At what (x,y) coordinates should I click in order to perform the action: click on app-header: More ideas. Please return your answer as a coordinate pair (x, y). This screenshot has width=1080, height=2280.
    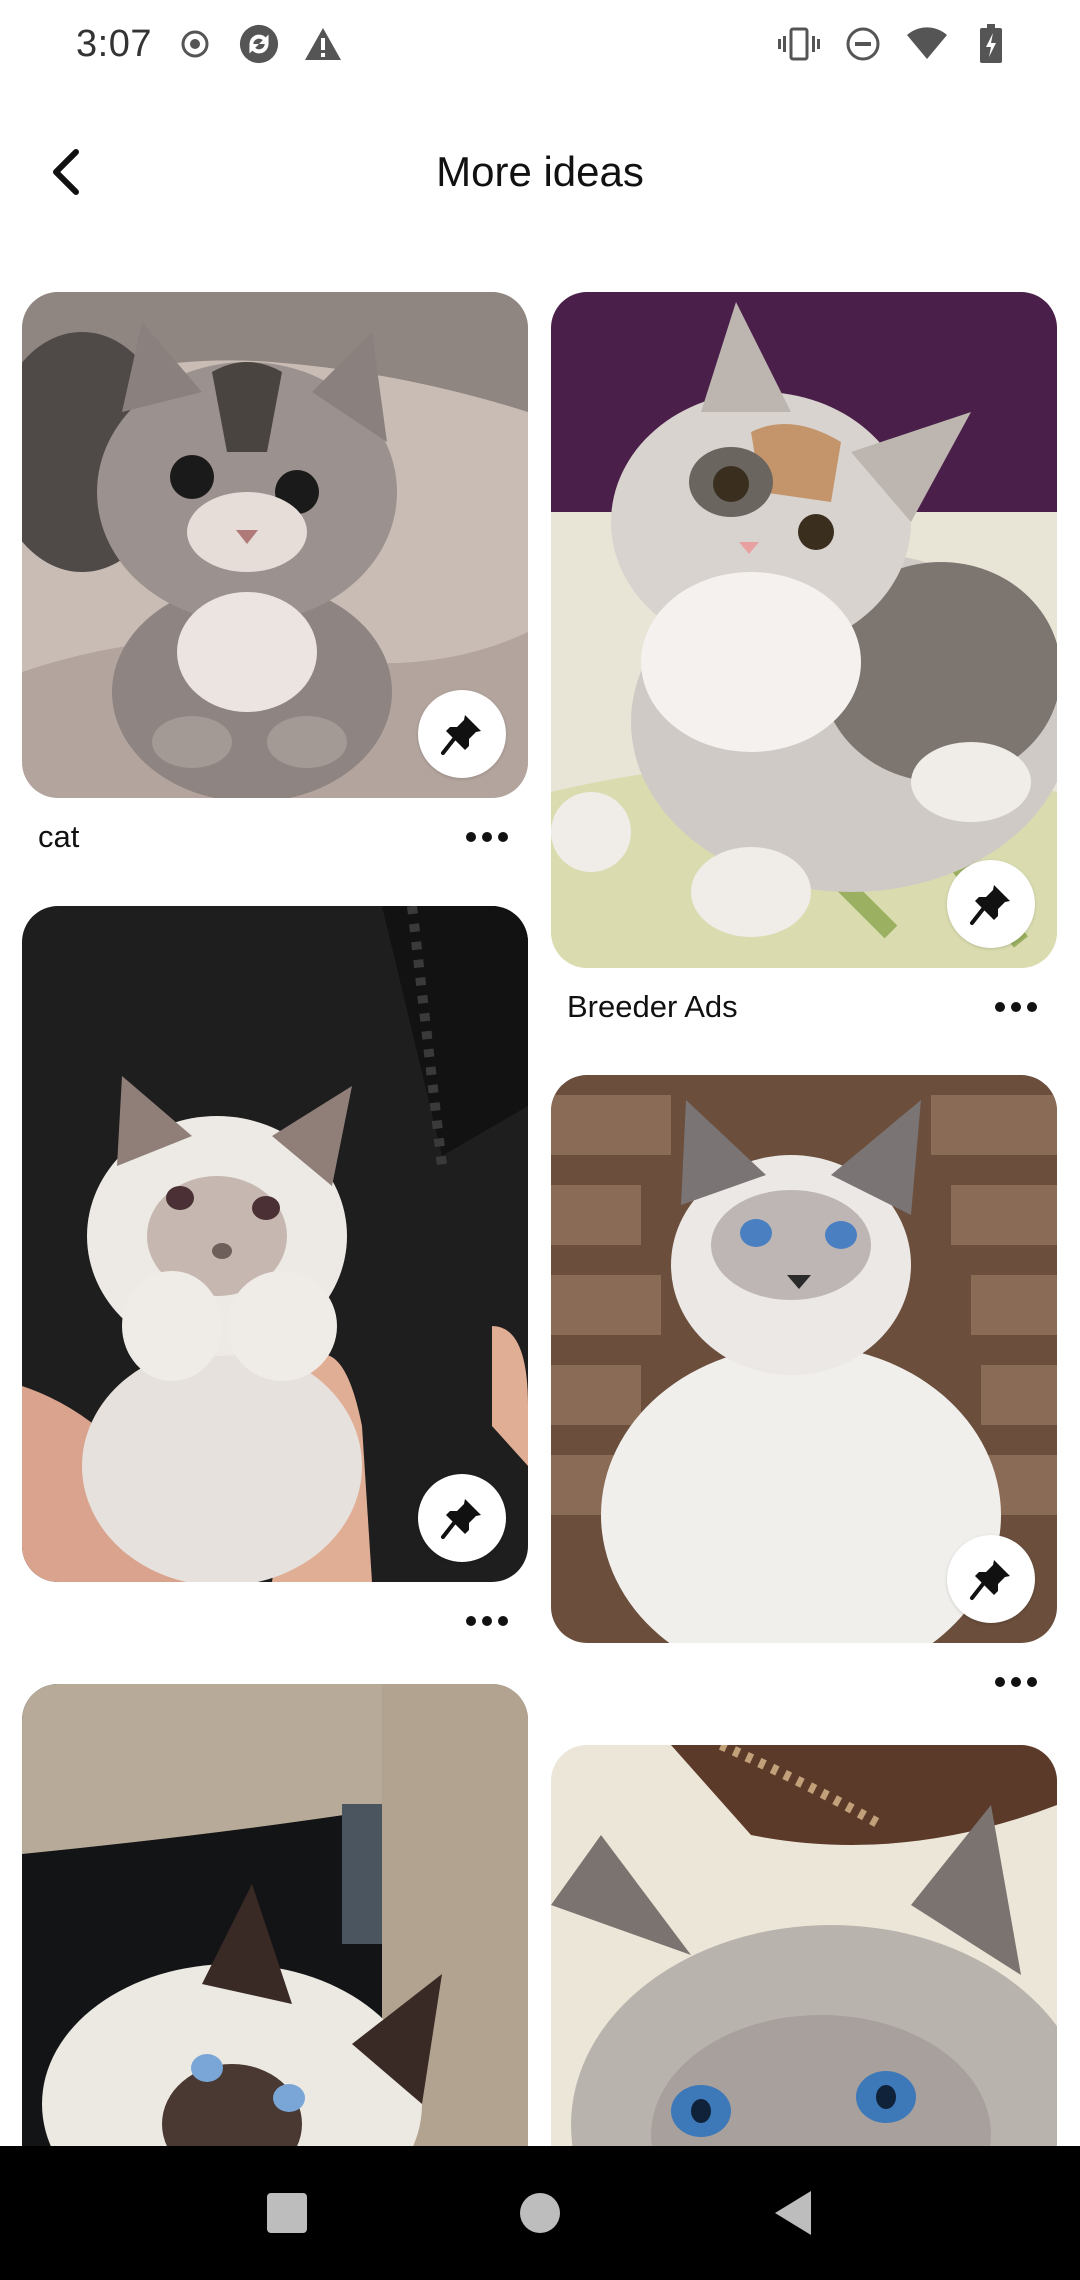
    Looking at the image, I should click on (540, 172).